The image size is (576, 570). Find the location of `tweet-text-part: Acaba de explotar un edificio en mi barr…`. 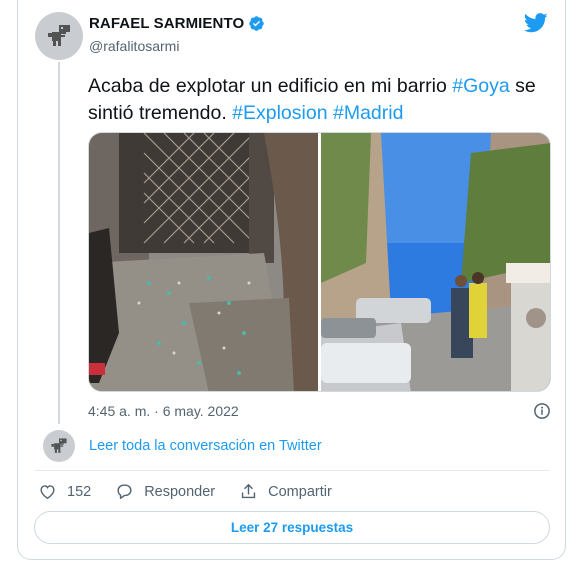

tweet-text-part: Acaba de explotar un edificio en mi barr… is located at coordinates (270, 86).